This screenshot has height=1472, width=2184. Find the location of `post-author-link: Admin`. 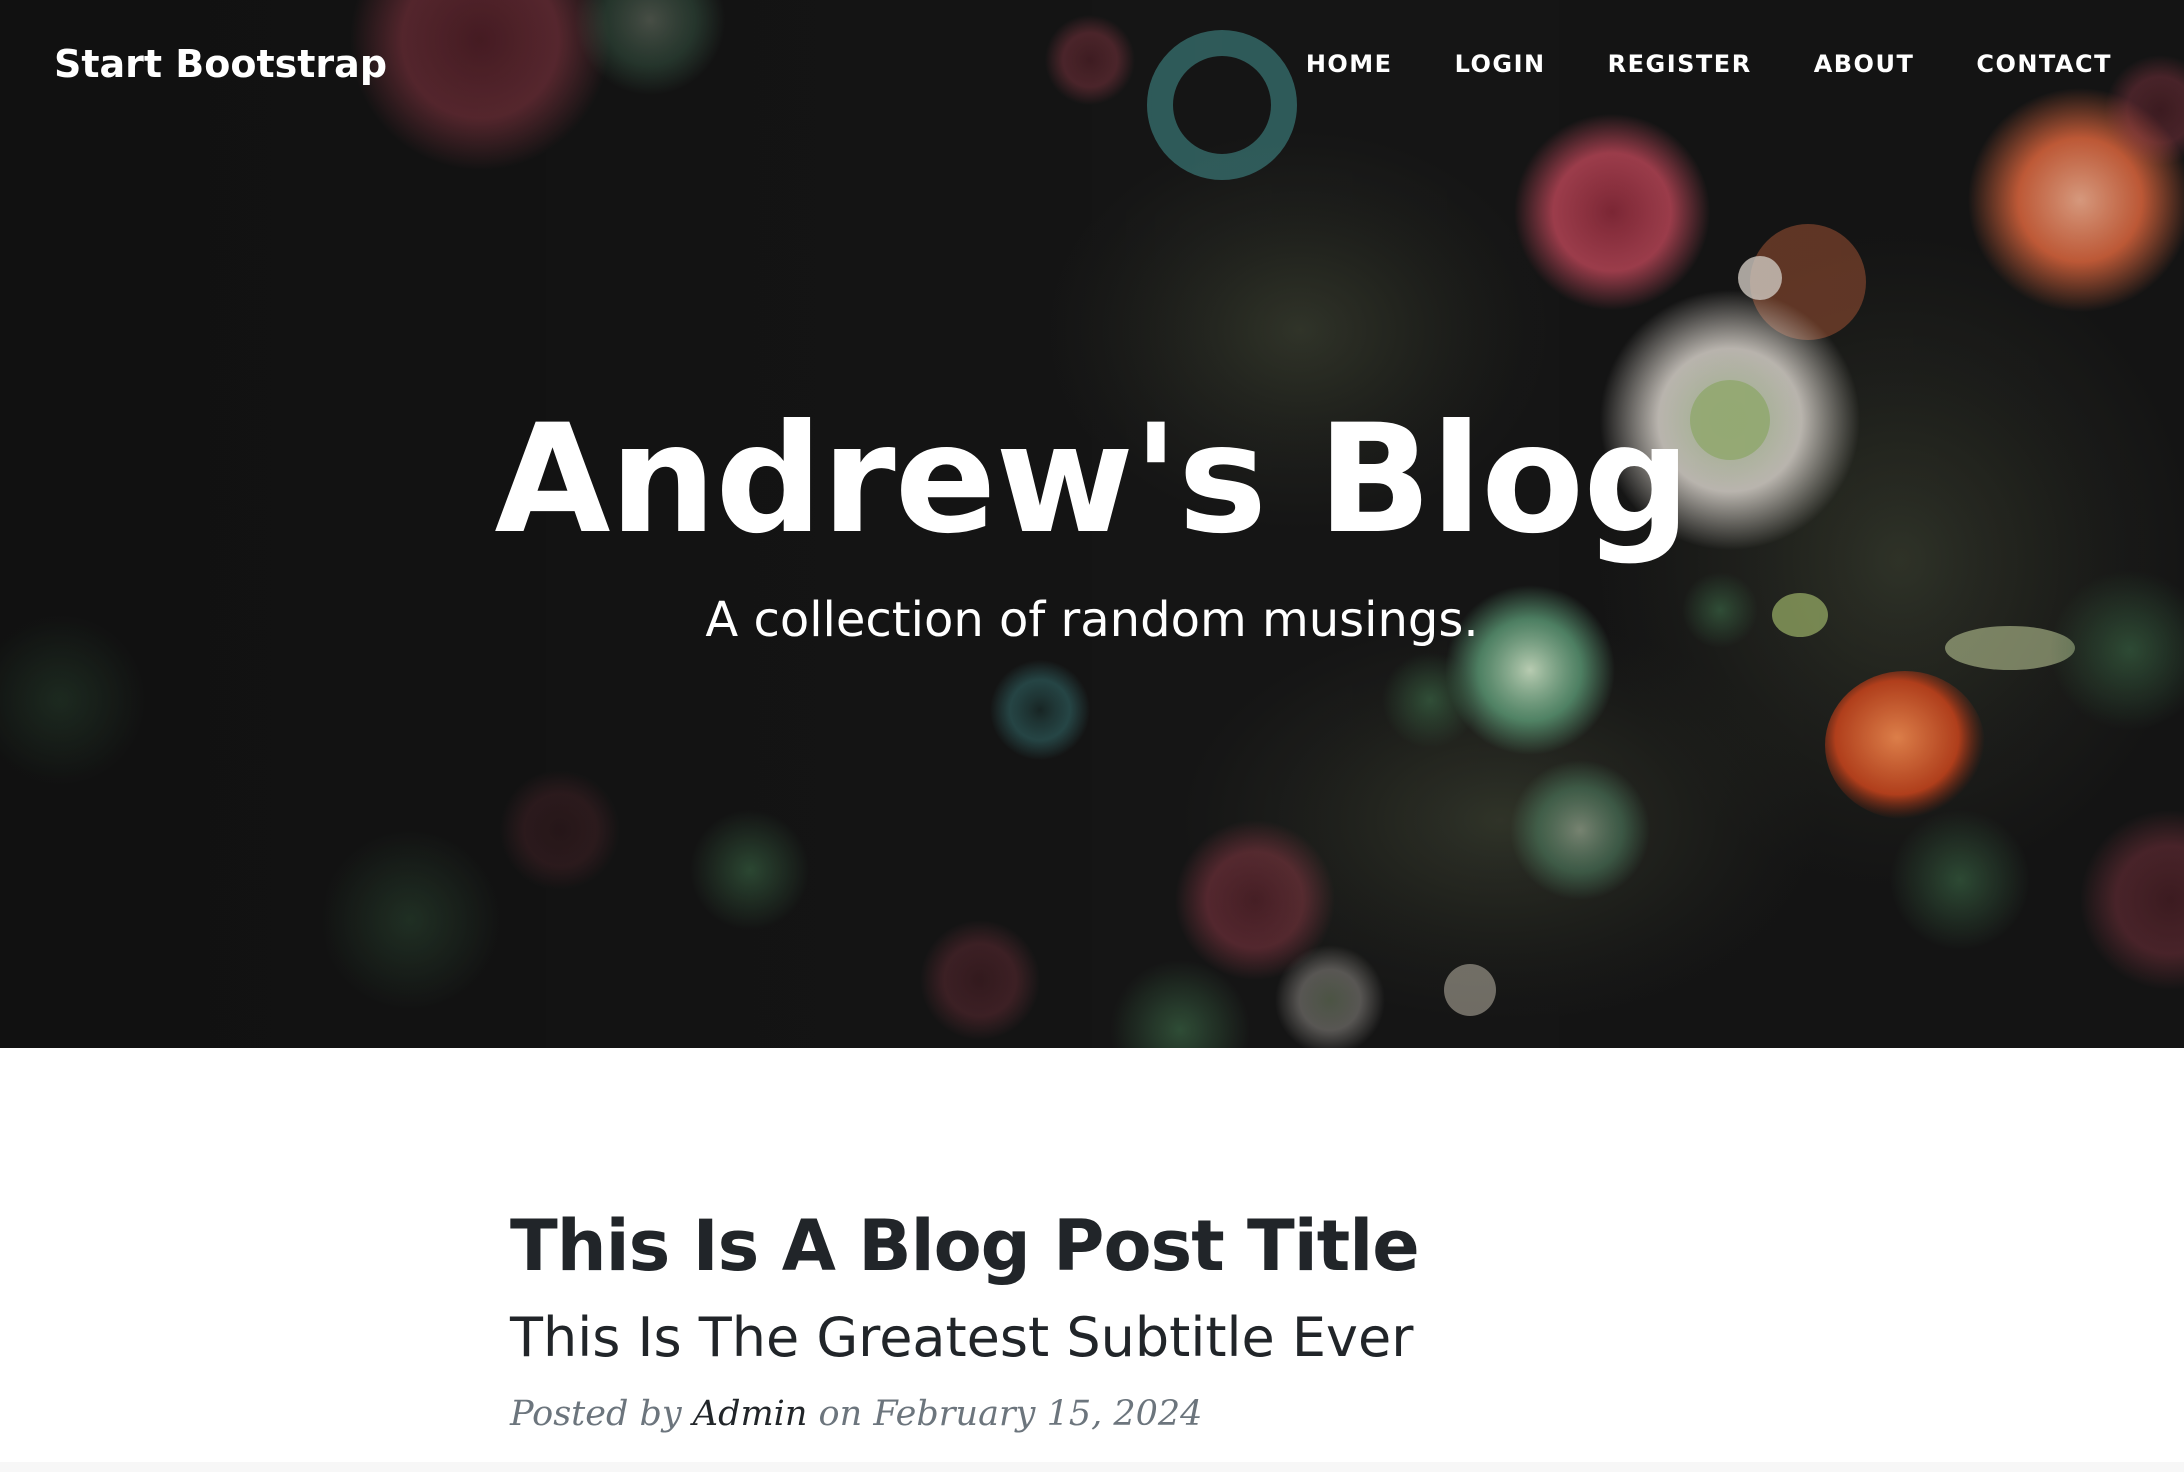

post-author-link: Admin is located at coordinates (750, 1414).